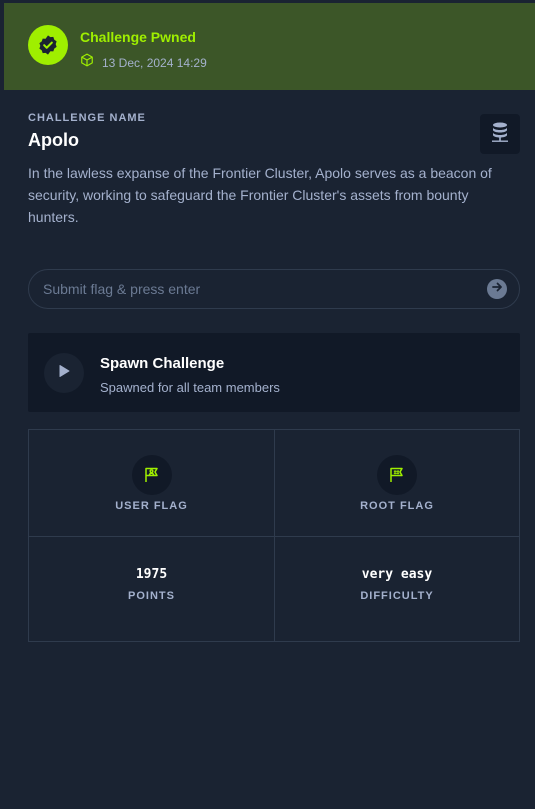 This screenshot has width=535, height=809. I want to click on play-icon, so click(64, 373).